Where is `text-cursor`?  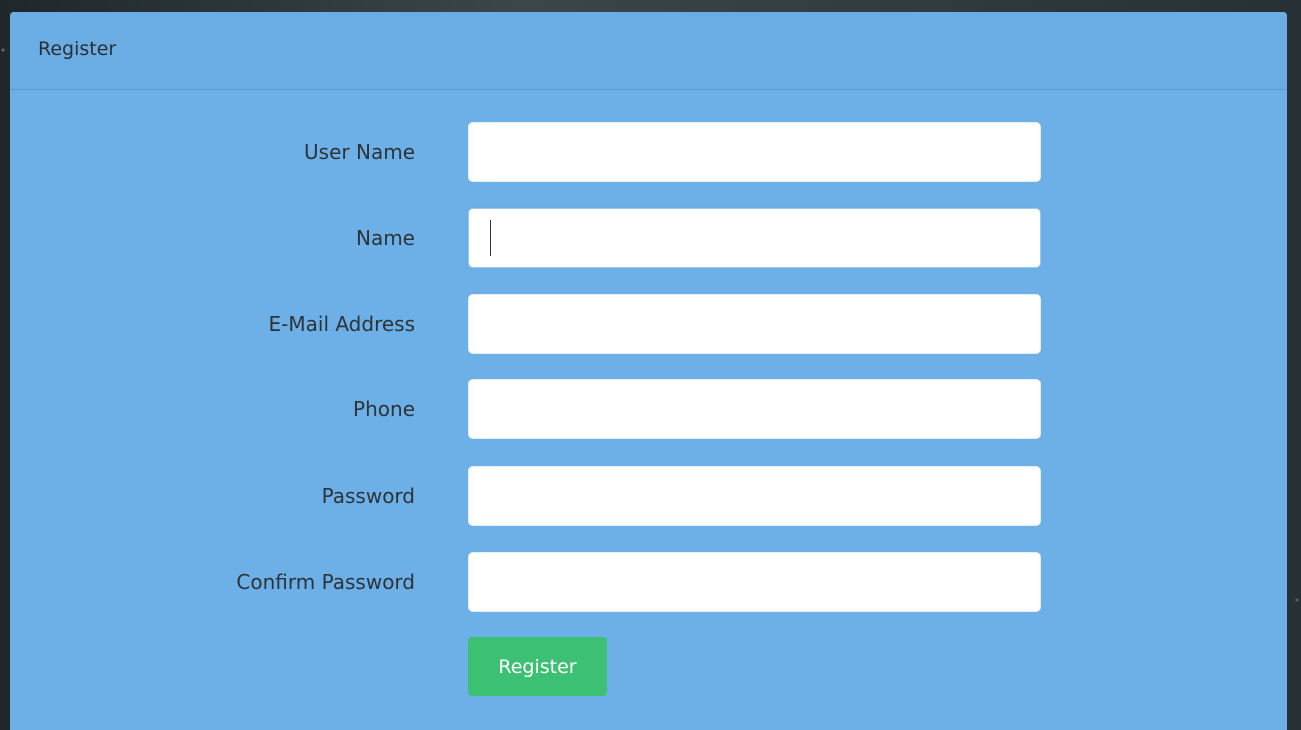
text-cursor is located at coordinates (490, 238).